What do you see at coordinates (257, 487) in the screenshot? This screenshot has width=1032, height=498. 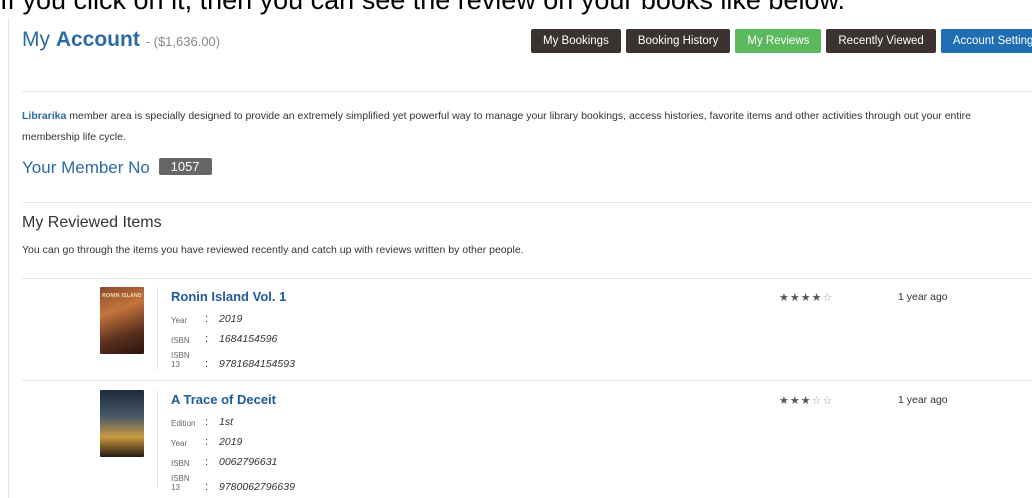 I see `isbn13-value: 9780062796639` at bounding box center [257, 487].